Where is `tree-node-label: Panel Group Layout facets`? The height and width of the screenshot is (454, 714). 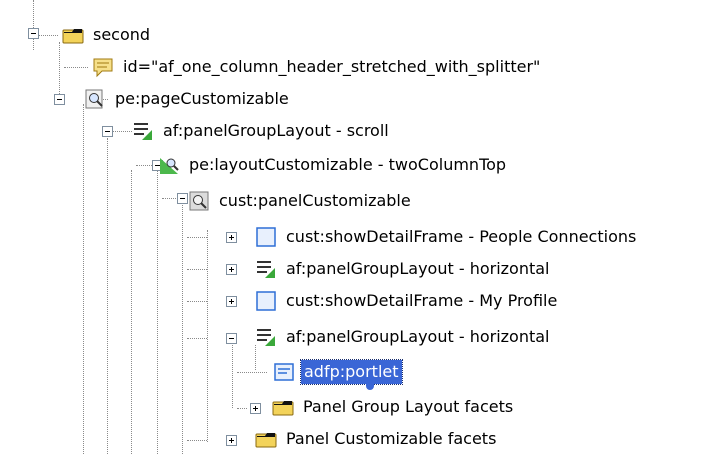
tree-node-label: Panel Group Layout facets is located at coordinates (408, 406).